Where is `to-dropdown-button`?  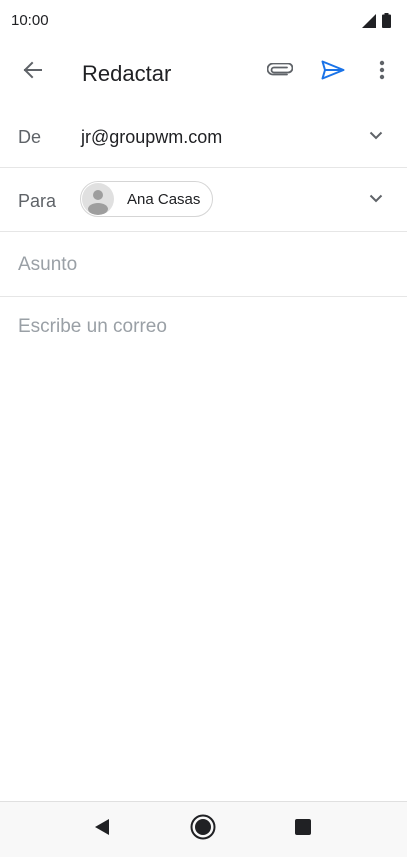
to-dropdown-button is located at coordinates (376, 199).